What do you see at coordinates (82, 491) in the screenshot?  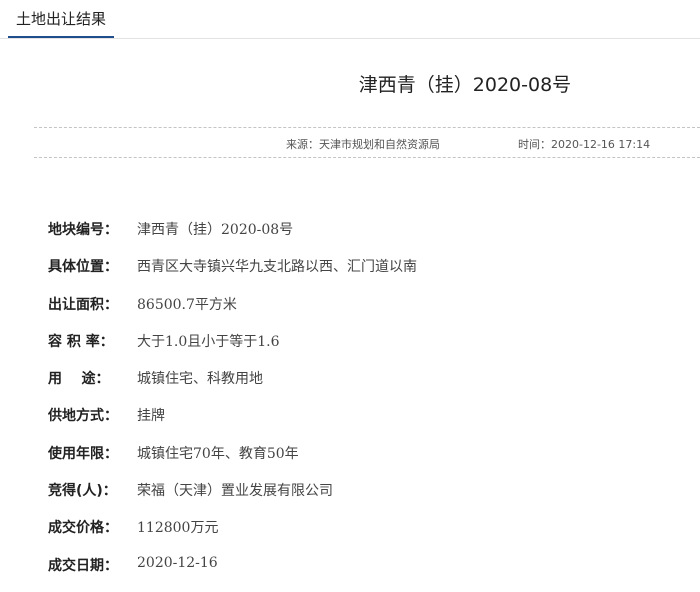 I see `field-label: 竞得(人)：` at bounding box center [82, 491].